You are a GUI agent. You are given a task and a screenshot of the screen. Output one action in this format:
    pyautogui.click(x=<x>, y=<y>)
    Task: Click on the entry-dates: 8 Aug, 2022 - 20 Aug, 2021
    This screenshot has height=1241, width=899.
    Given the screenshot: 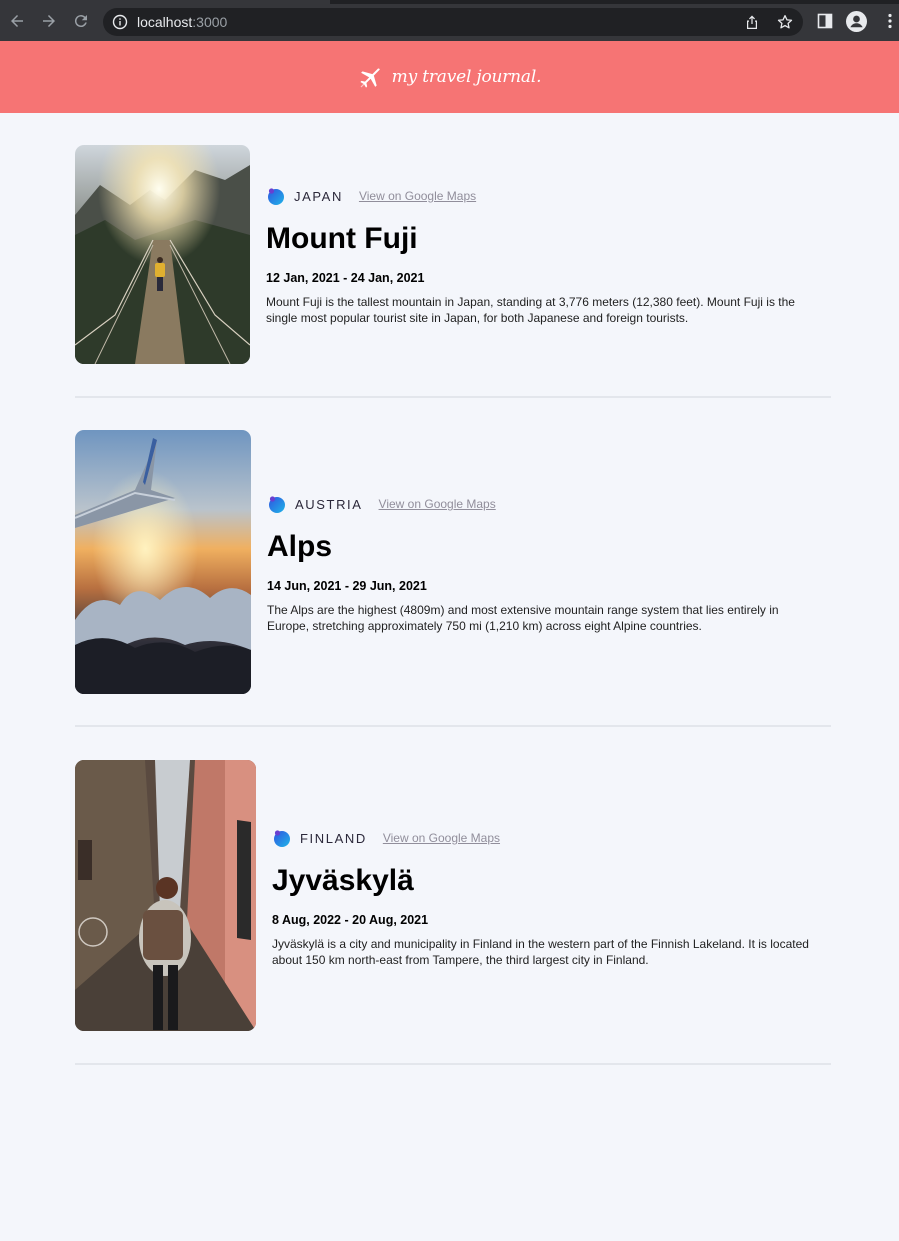 What is the action you would take?
    pyautogui.click(x=350, y=920)
    